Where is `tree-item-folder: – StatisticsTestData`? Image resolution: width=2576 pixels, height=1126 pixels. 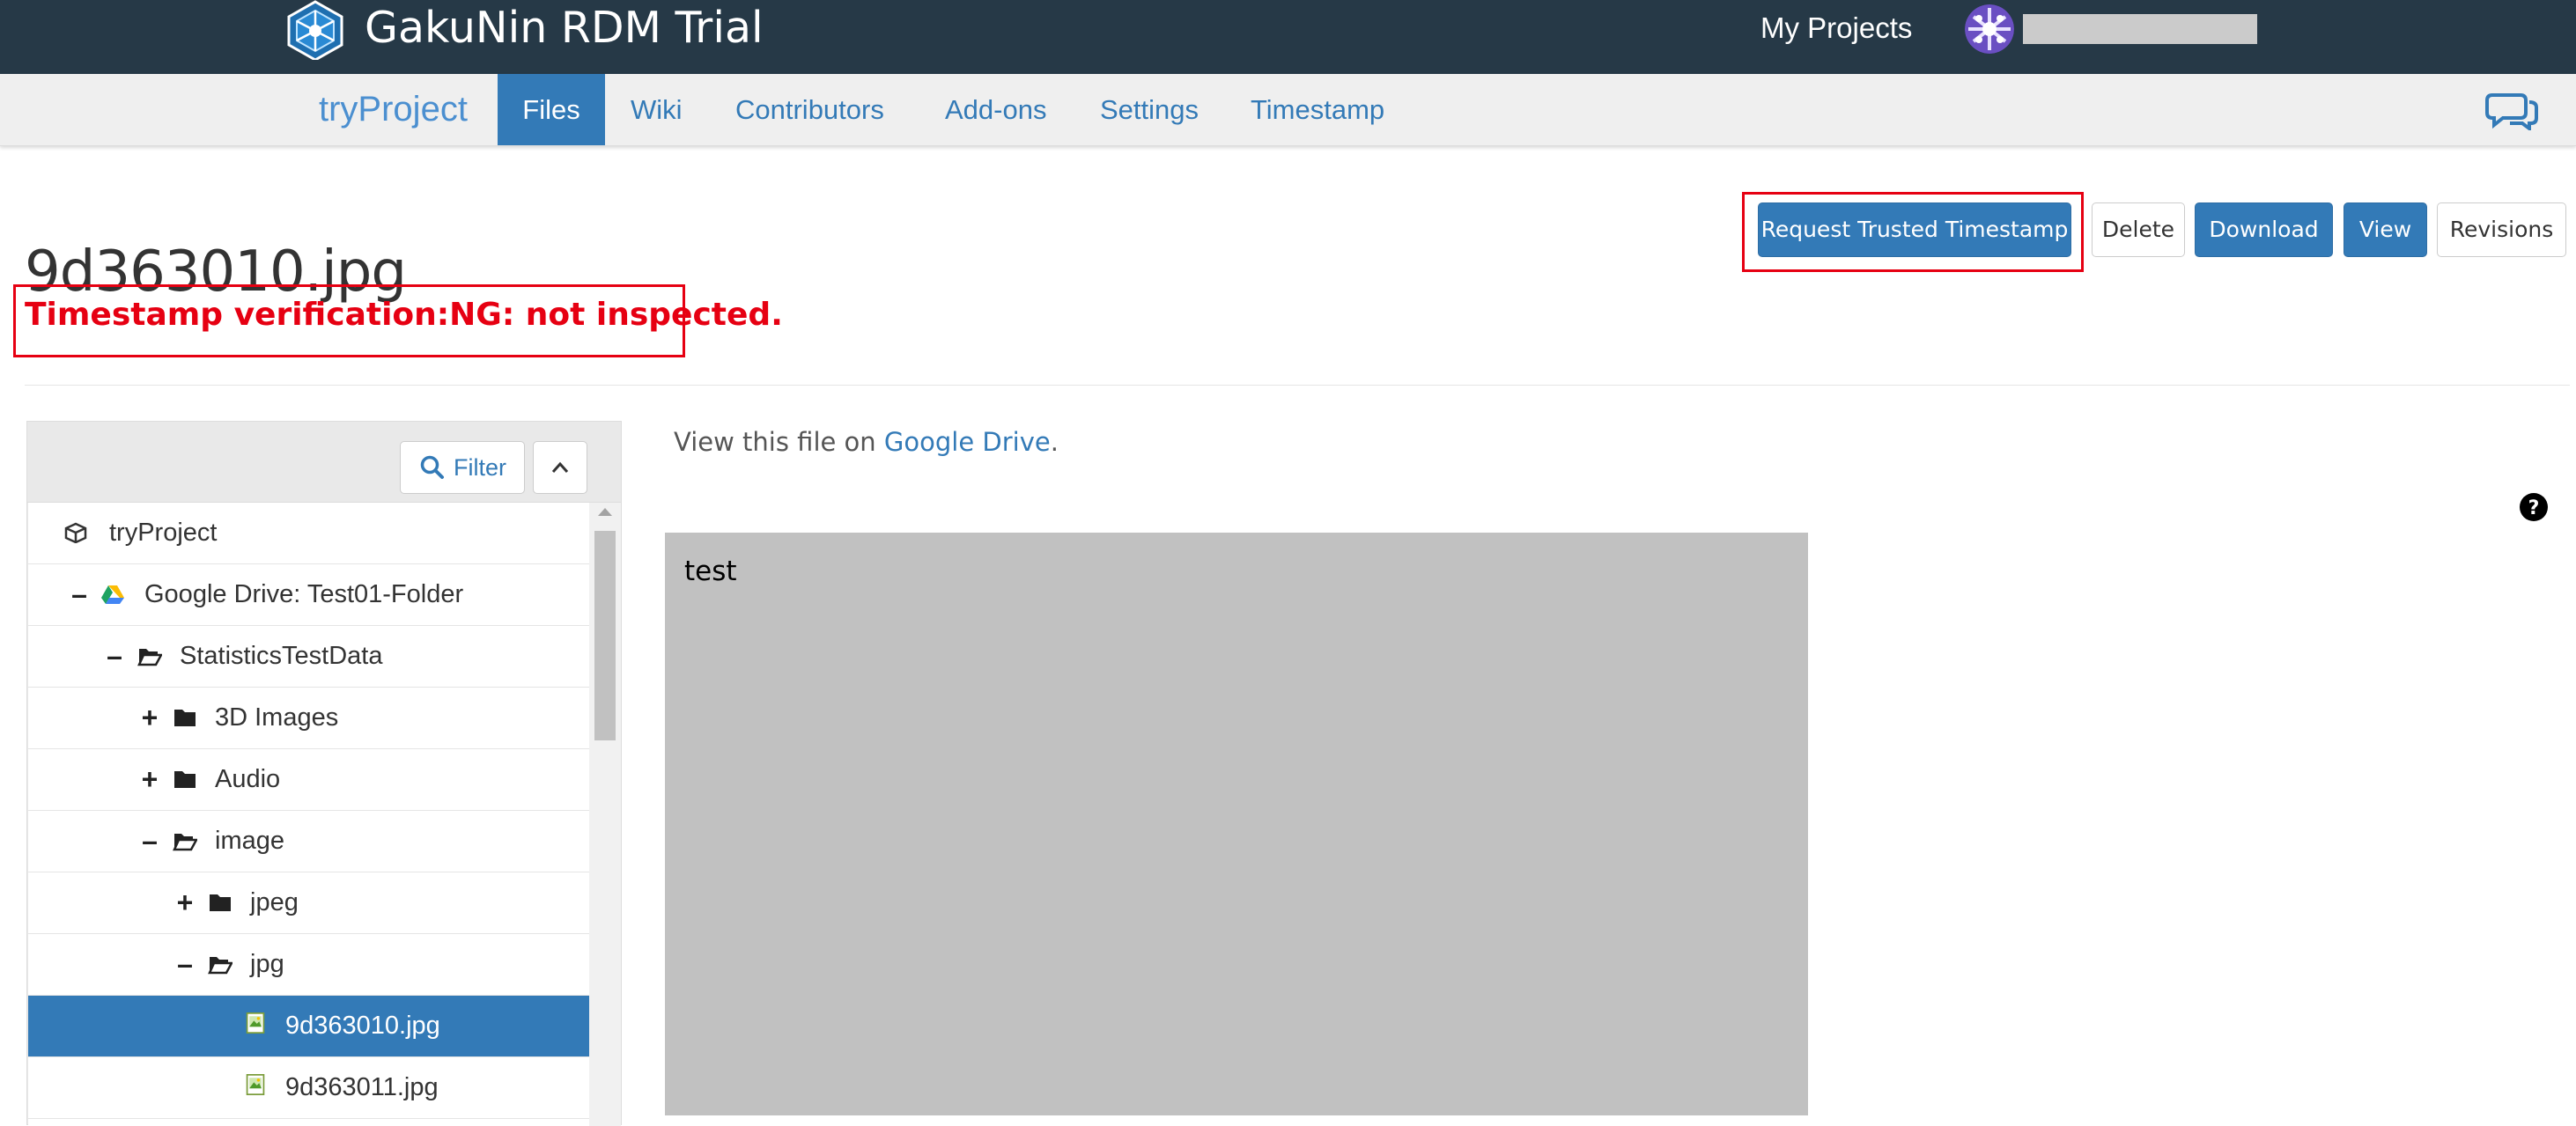
tree-item-folder: – StatisticsTestData is located at coordinates (308, 657).